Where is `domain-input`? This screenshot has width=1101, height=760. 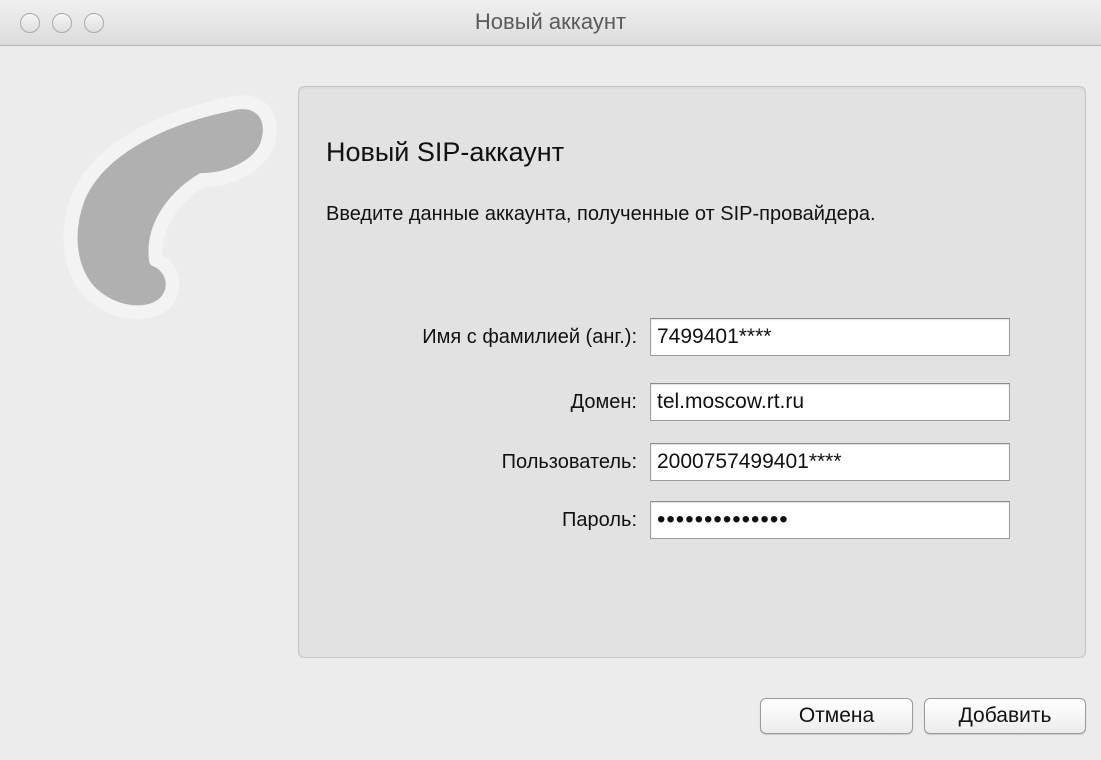 domain-input is located at coordinates (830, 402).